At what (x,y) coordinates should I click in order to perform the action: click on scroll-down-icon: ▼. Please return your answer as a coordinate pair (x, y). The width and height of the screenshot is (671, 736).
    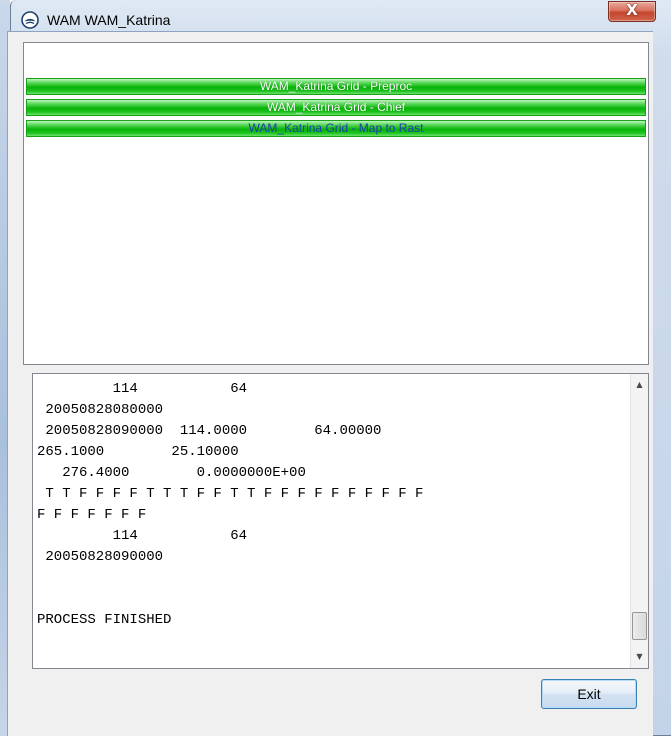
    Looking at the image, I should click on (639, 657).